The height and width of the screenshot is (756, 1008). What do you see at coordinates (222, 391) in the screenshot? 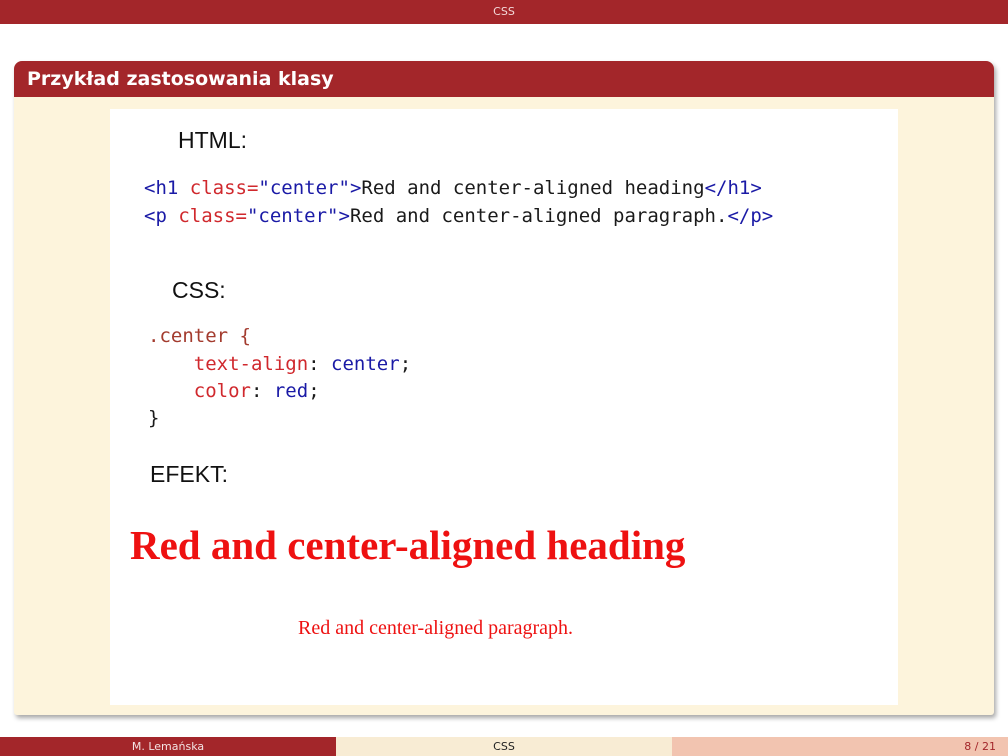
I see `css-property: color` at bounding box center [222, 391].